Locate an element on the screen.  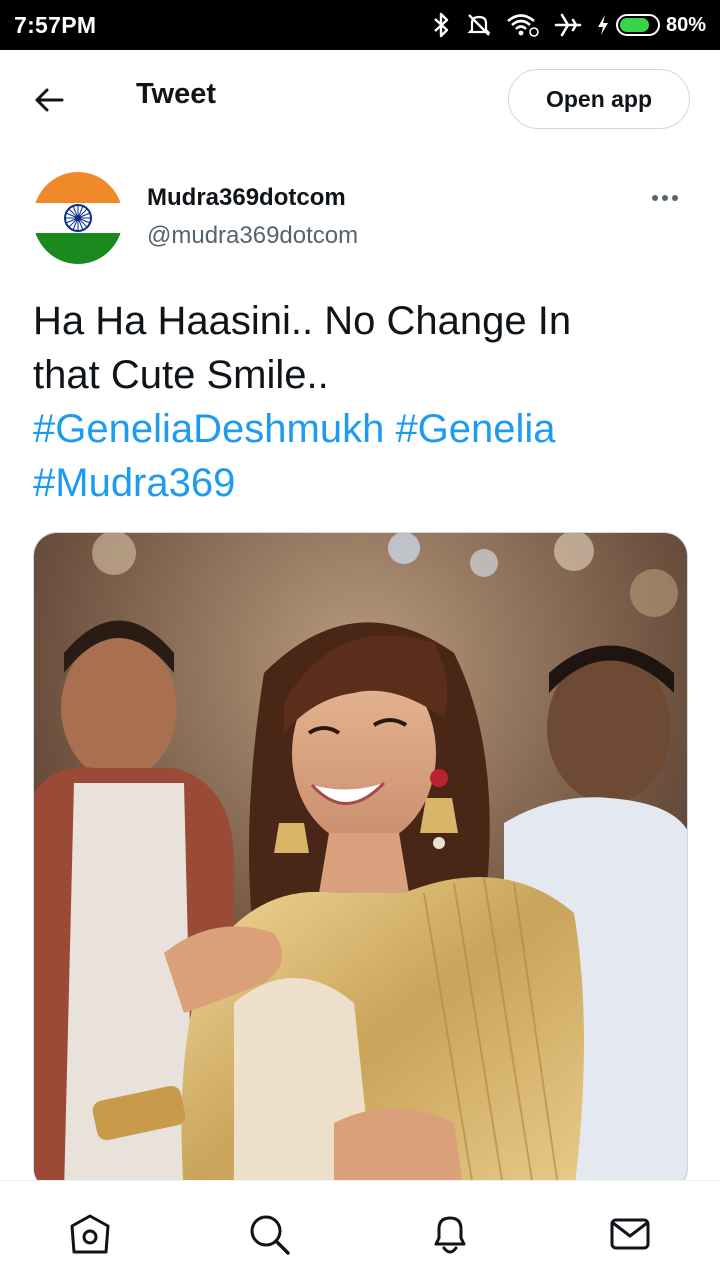
author-display-name: Mudra369dotcom is located at coordinates (246, 198).